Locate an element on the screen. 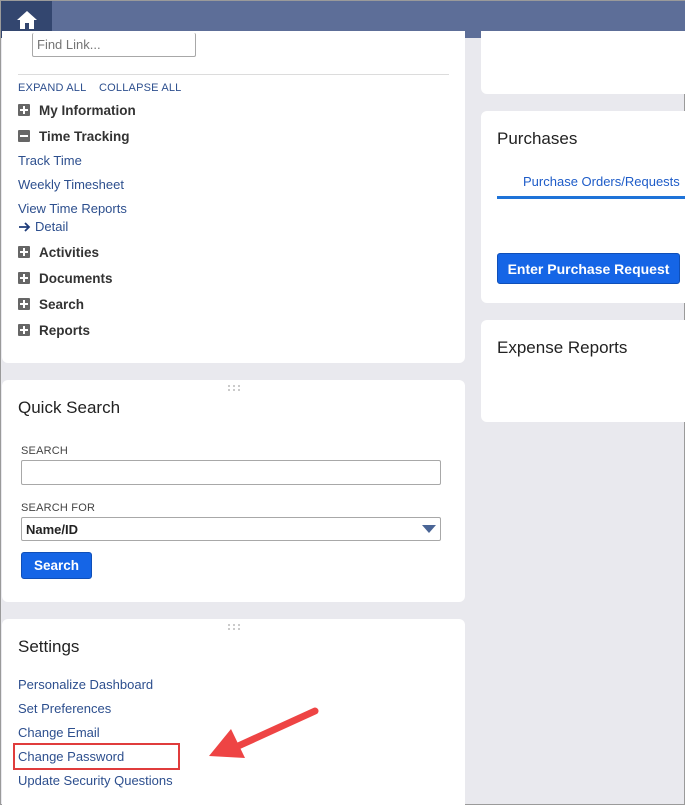  view-time-reports-link: View Time Reports is located at coordinates (72, 208).